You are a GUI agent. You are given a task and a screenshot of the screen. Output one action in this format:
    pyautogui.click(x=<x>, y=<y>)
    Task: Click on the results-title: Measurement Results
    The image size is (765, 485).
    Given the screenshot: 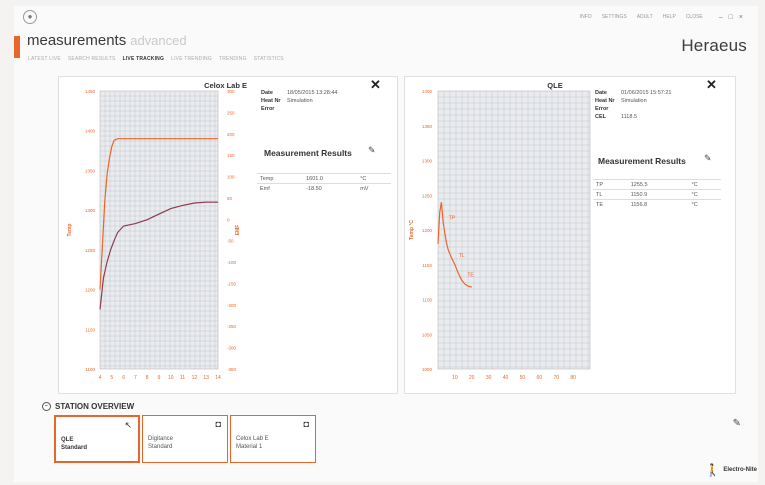 What is the action you would take?
    pyautogui.click(x=308, y=153)
    